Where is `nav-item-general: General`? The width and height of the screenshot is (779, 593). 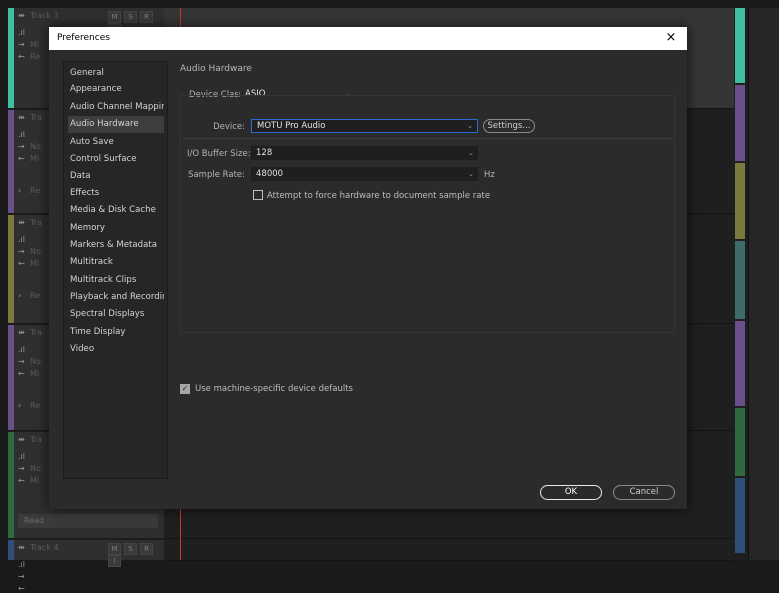
nav-item-general: General is located at coordinates (116, 73).